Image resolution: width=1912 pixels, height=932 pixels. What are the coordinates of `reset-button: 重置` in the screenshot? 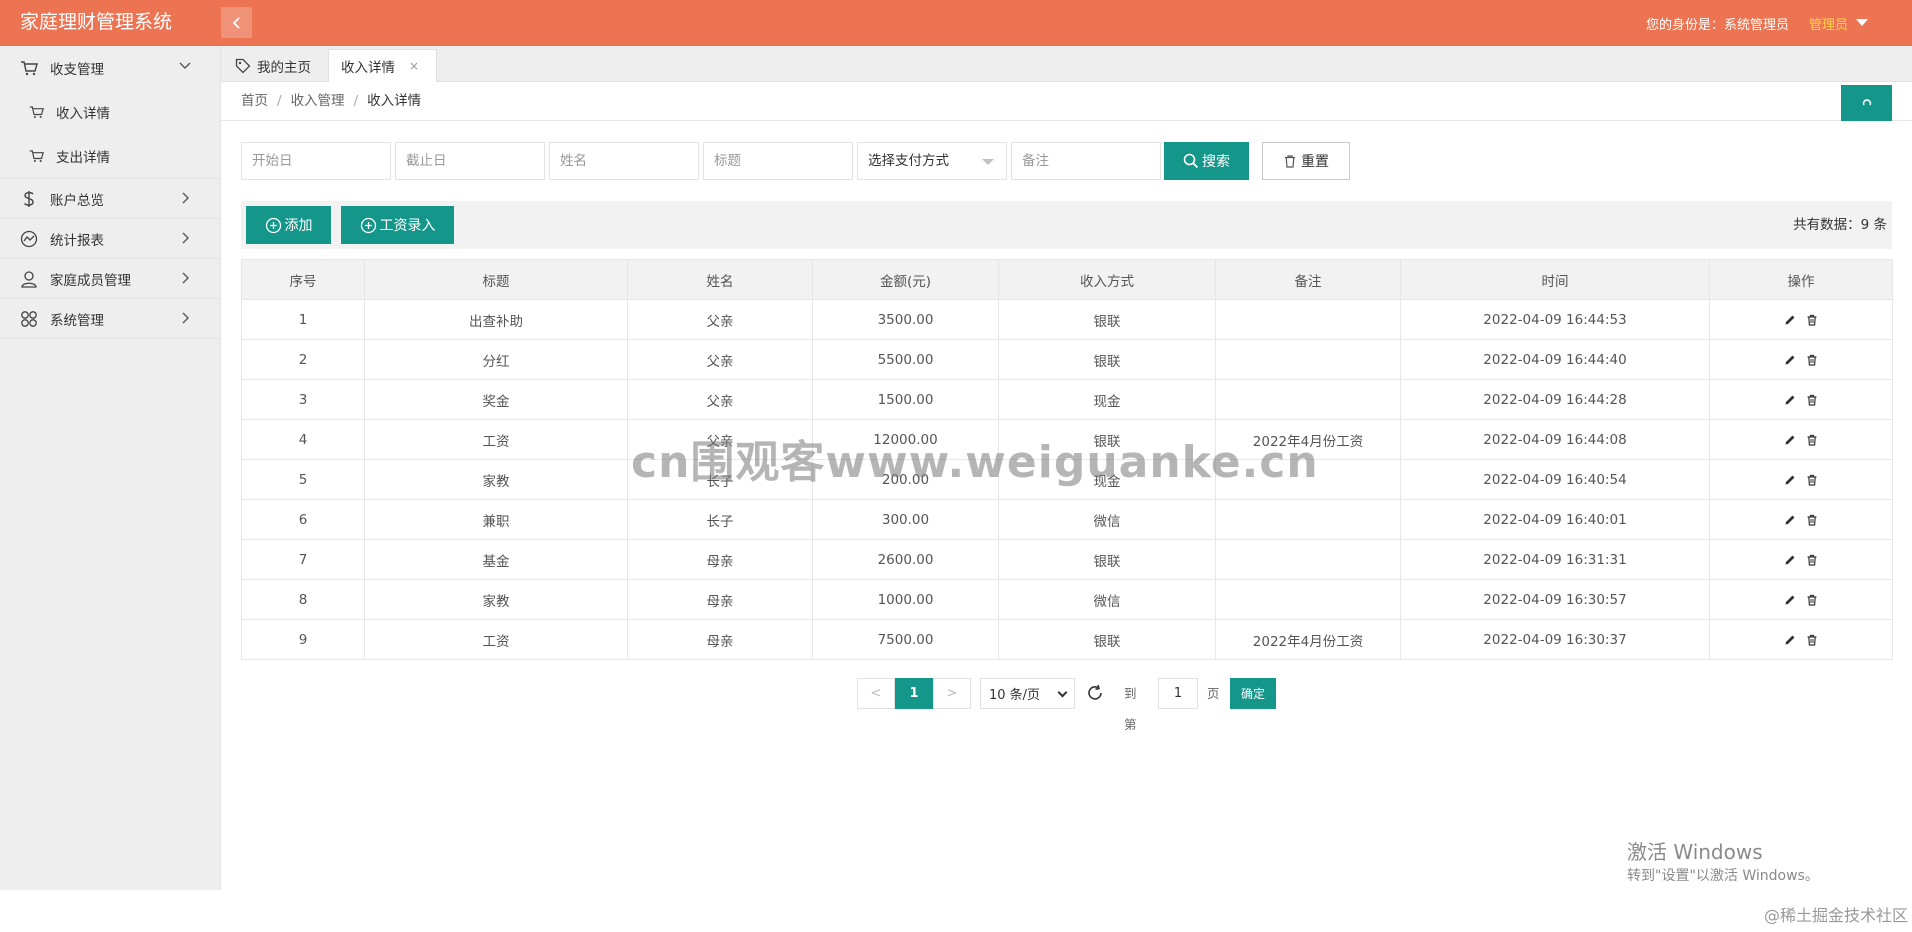 It's located at (1306, 161).